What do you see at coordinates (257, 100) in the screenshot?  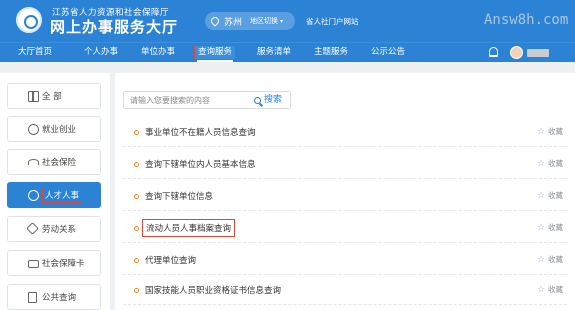 I see `search-icon` at bounding box center [257, 100].